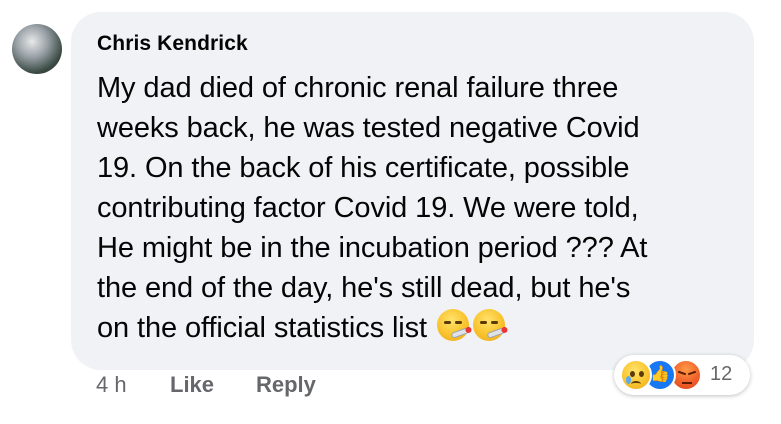 This screenshot has height=424, width=781. Describe the element at coordinates (721, 374) in the screenshot. I see `reaction-count: 12` at that location.